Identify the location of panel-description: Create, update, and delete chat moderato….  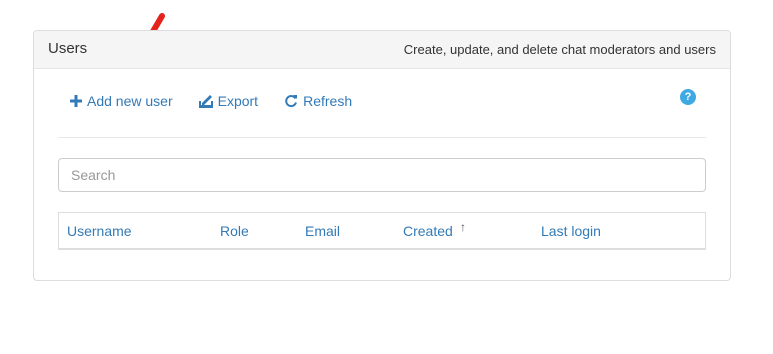
(559, 49).